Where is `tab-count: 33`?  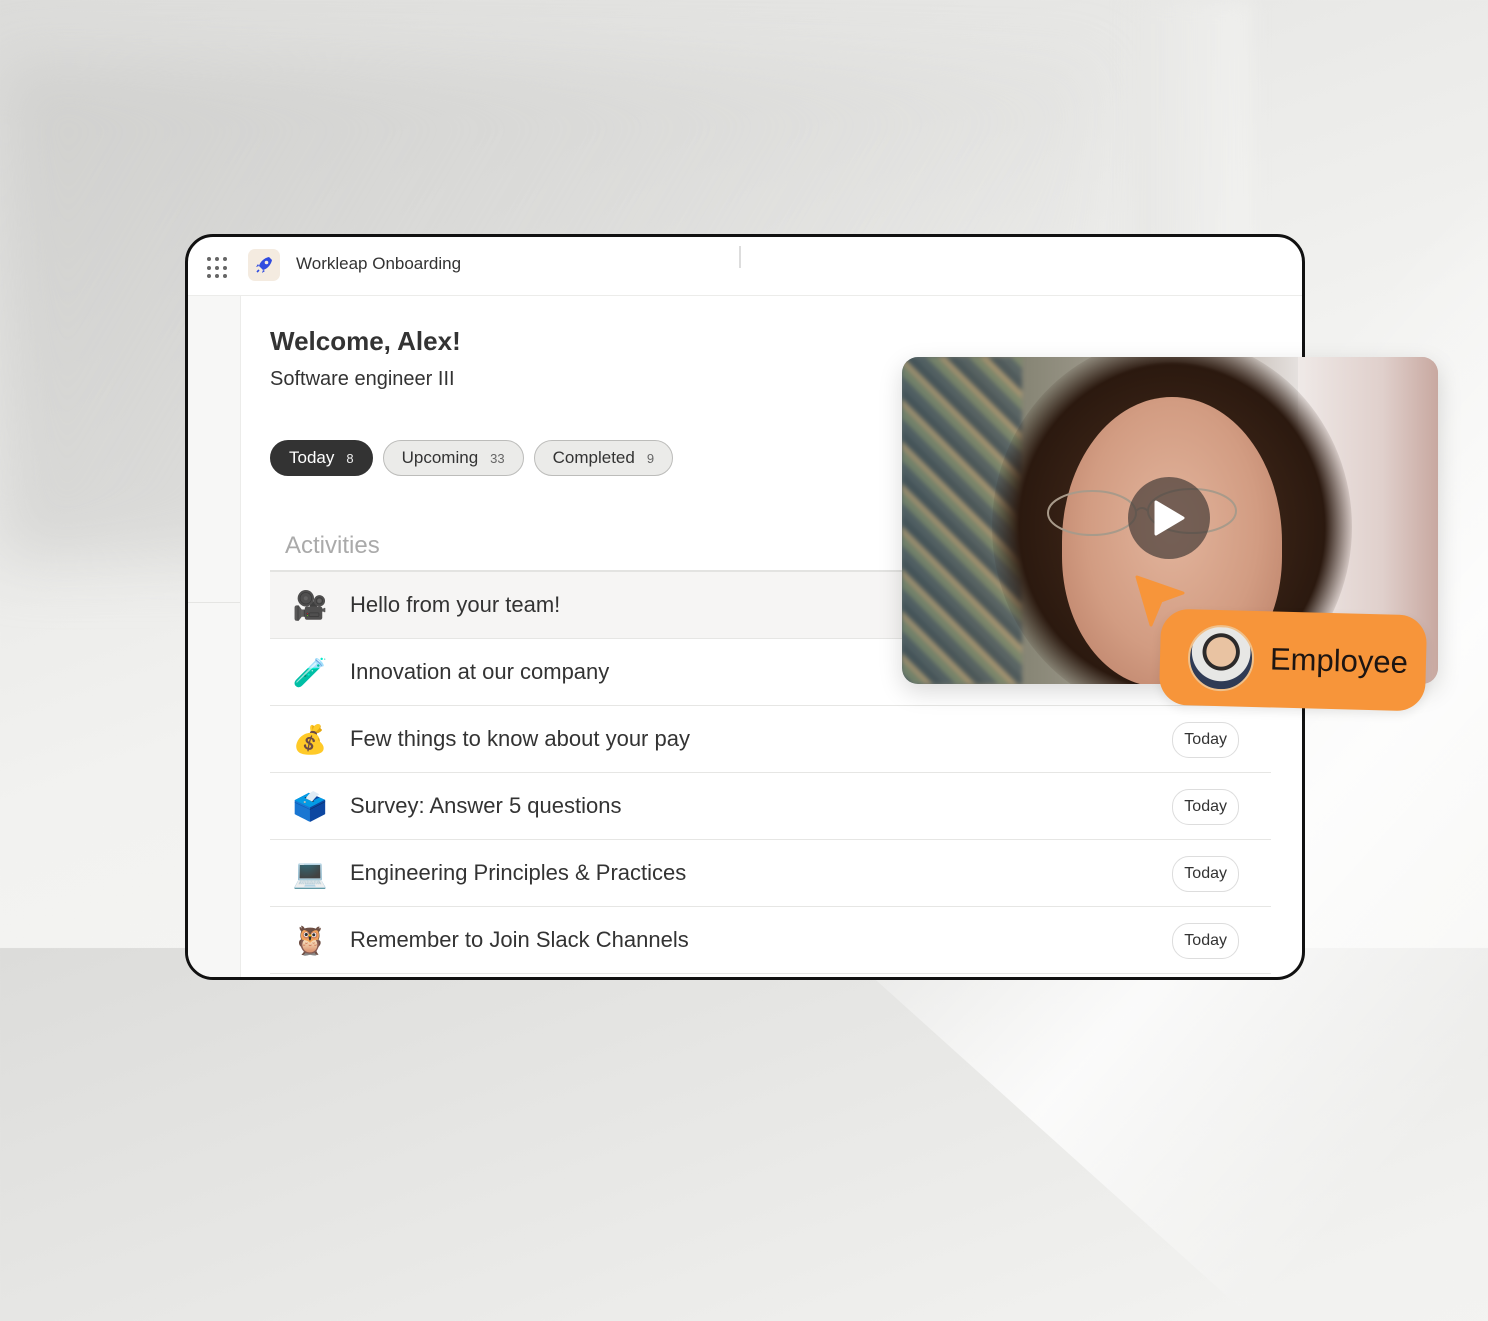 tab-count: 33 is located at coordinates (497, 458).